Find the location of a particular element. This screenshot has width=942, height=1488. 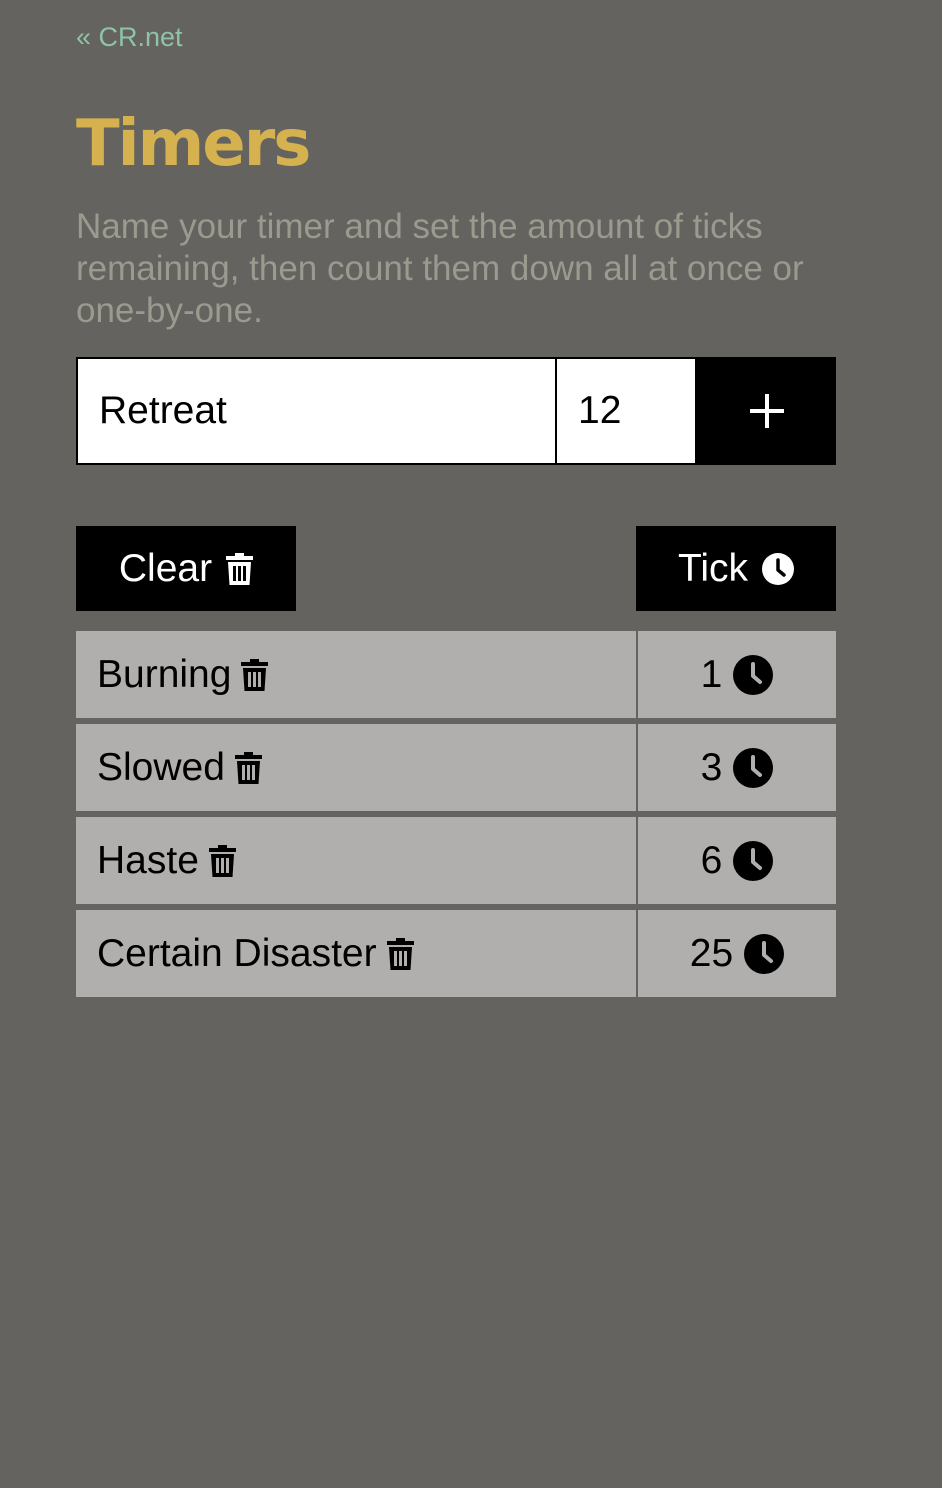

timer-tick-button: 6 is located at coordinates (737, 860).